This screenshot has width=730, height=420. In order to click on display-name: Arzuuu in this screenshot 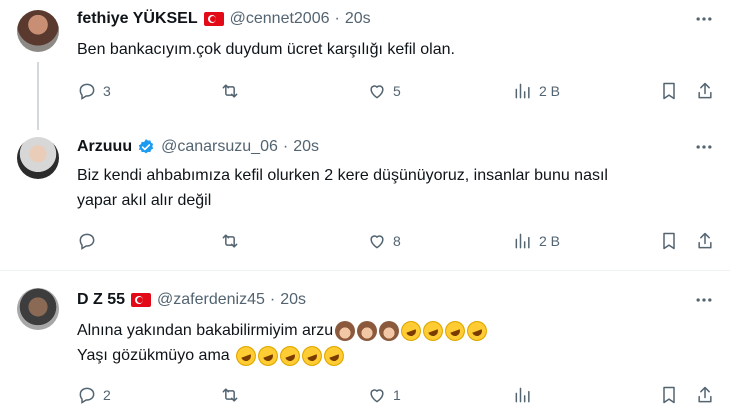, I will do `click(104, 147)`.